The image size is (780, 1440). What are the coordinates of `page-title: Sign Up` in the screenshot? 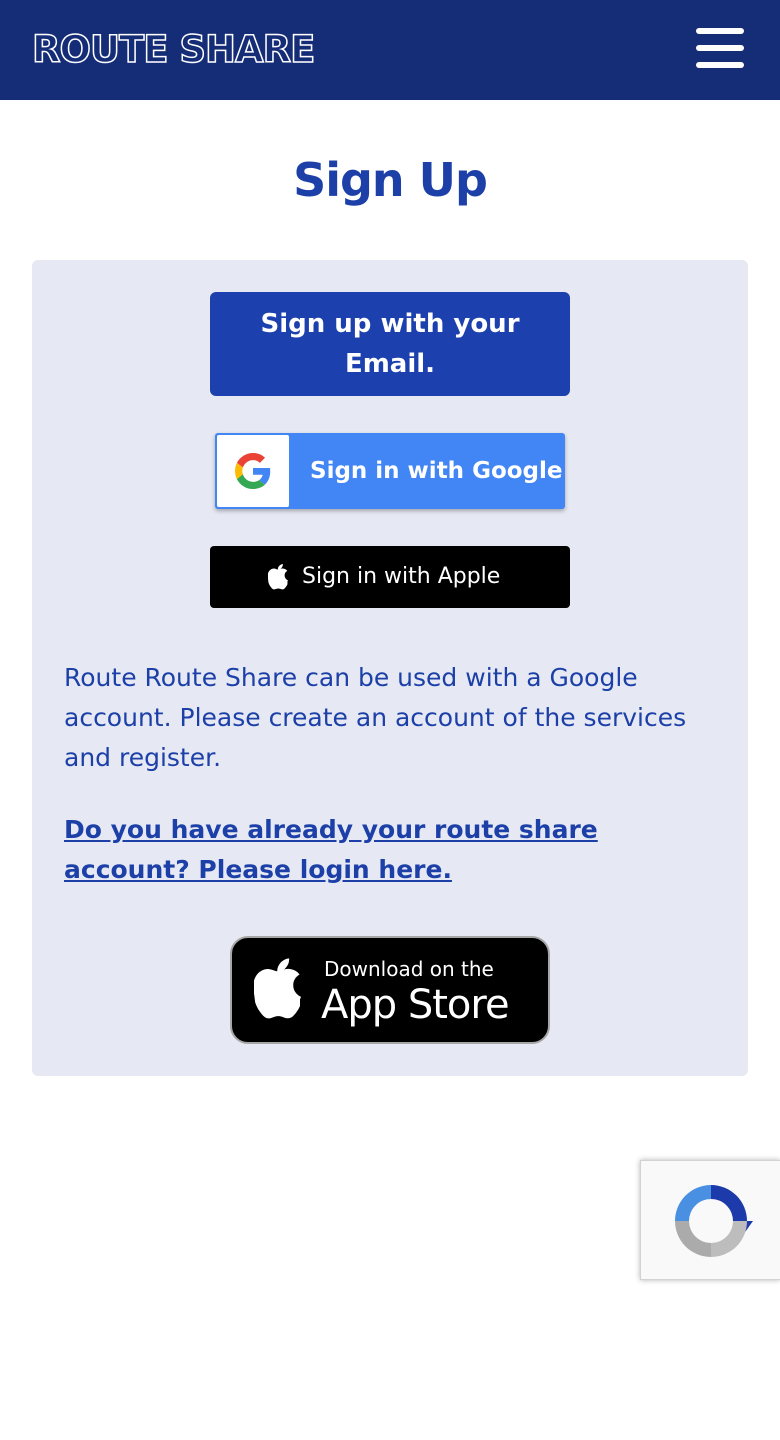 It's located at (390, 180).